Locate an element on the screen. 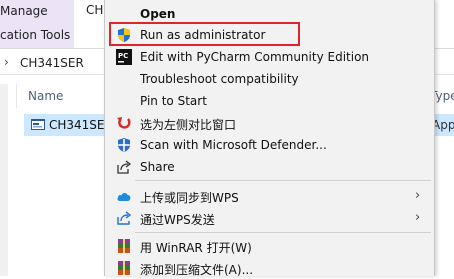 This screenshot has width=454, height=279. wps-cloud-icon is located at coordinates (124, 196).